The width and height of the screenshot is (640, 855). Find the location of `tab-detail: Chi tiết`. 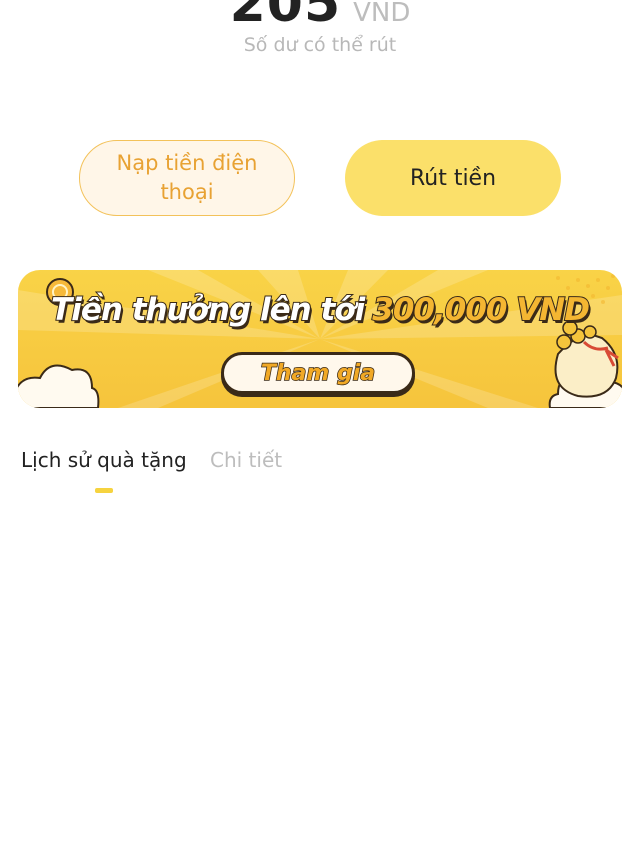

tab-detail: Chi tiết is located at coordinates (246, 460).